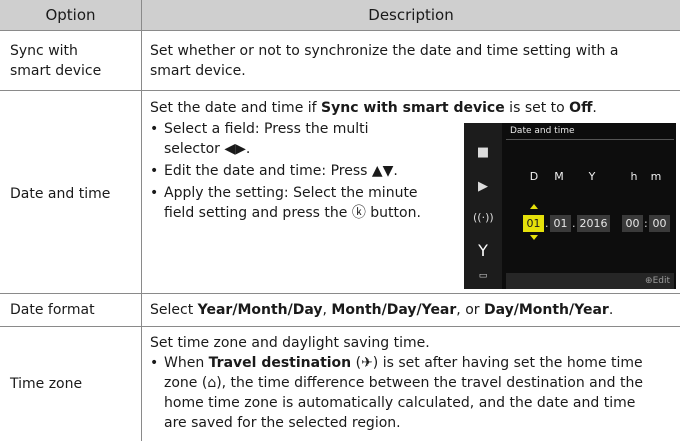 The image size is (684, 441). What do you see at coordinates (70, 15) in the screenshot?
I see `header-option: Option` at bounding box center [70, 15].